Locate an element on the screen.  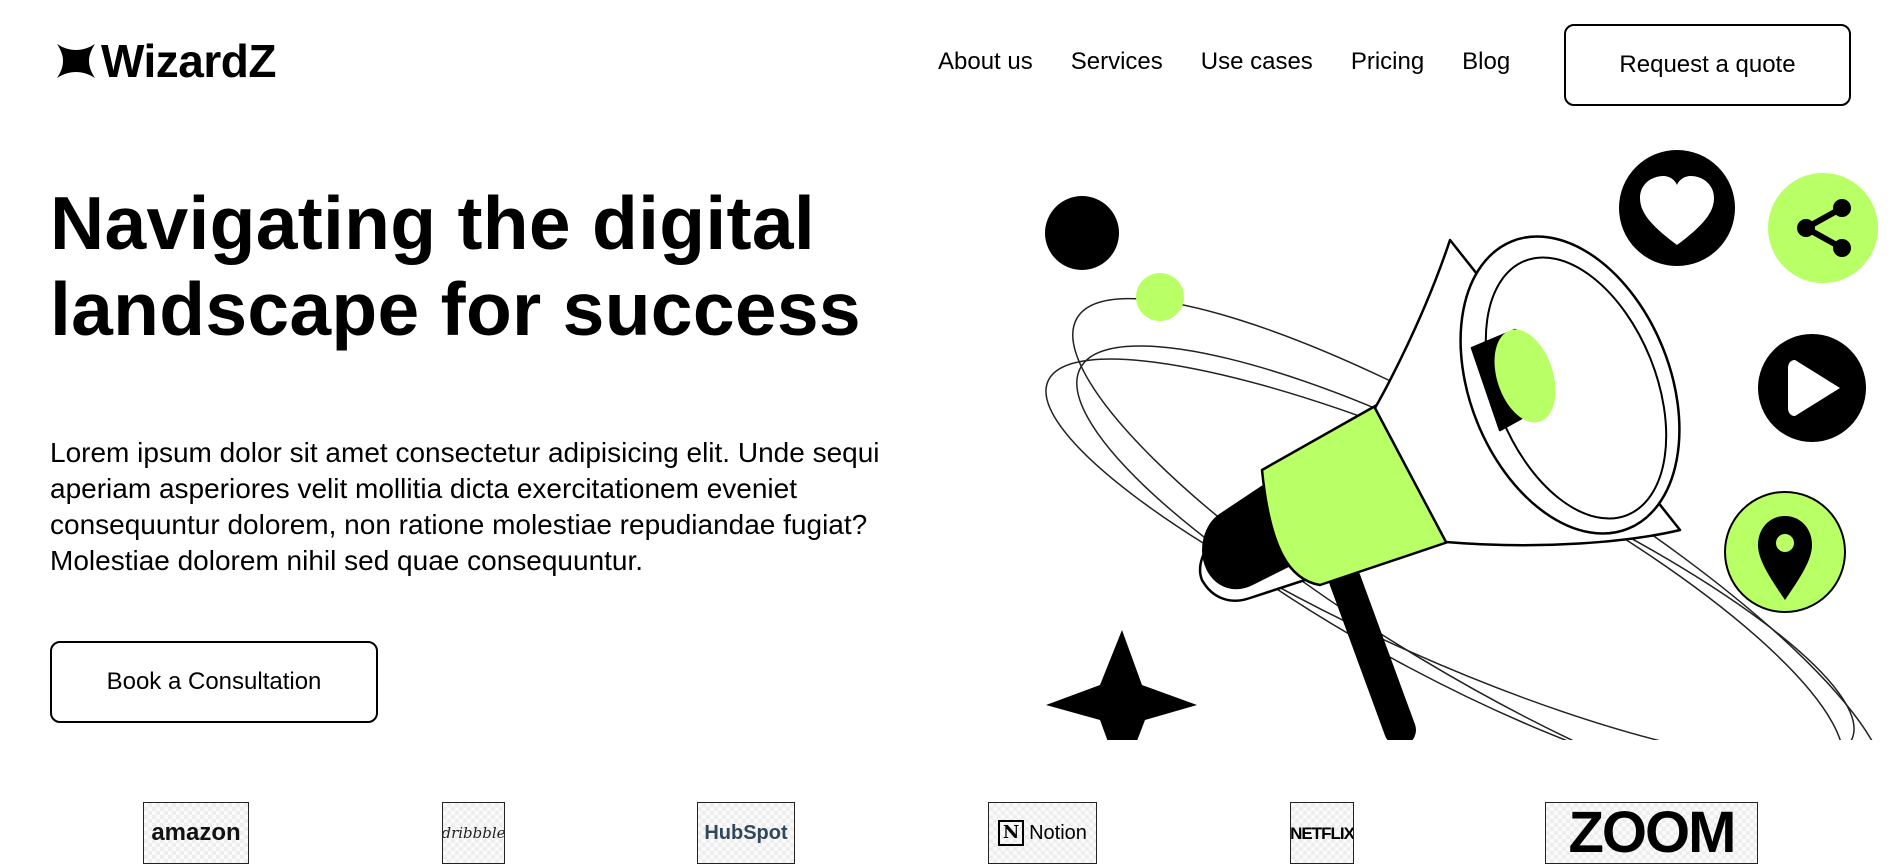
brand-logo: WizardZ is located at coordinates (165, 61).